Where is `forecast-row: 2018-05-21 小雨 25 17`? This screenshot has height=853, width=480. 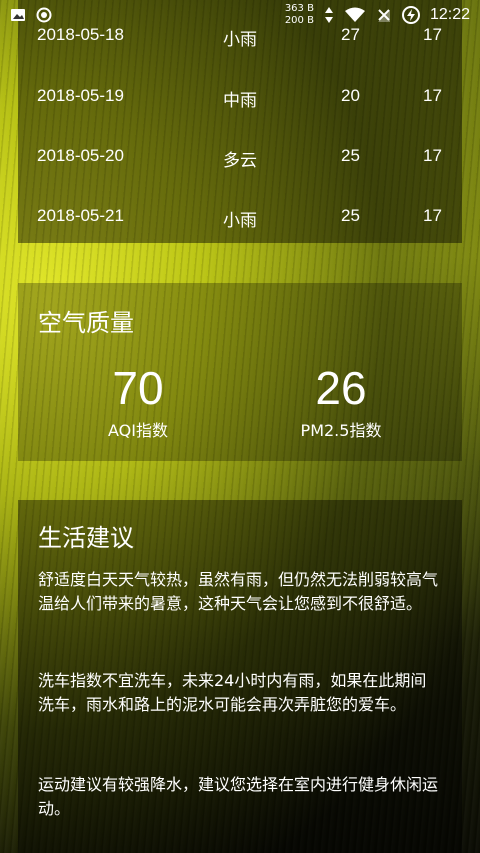 forecast-row: 2018-05-21 小雨 25 17 is located at coordinates (240, 216).